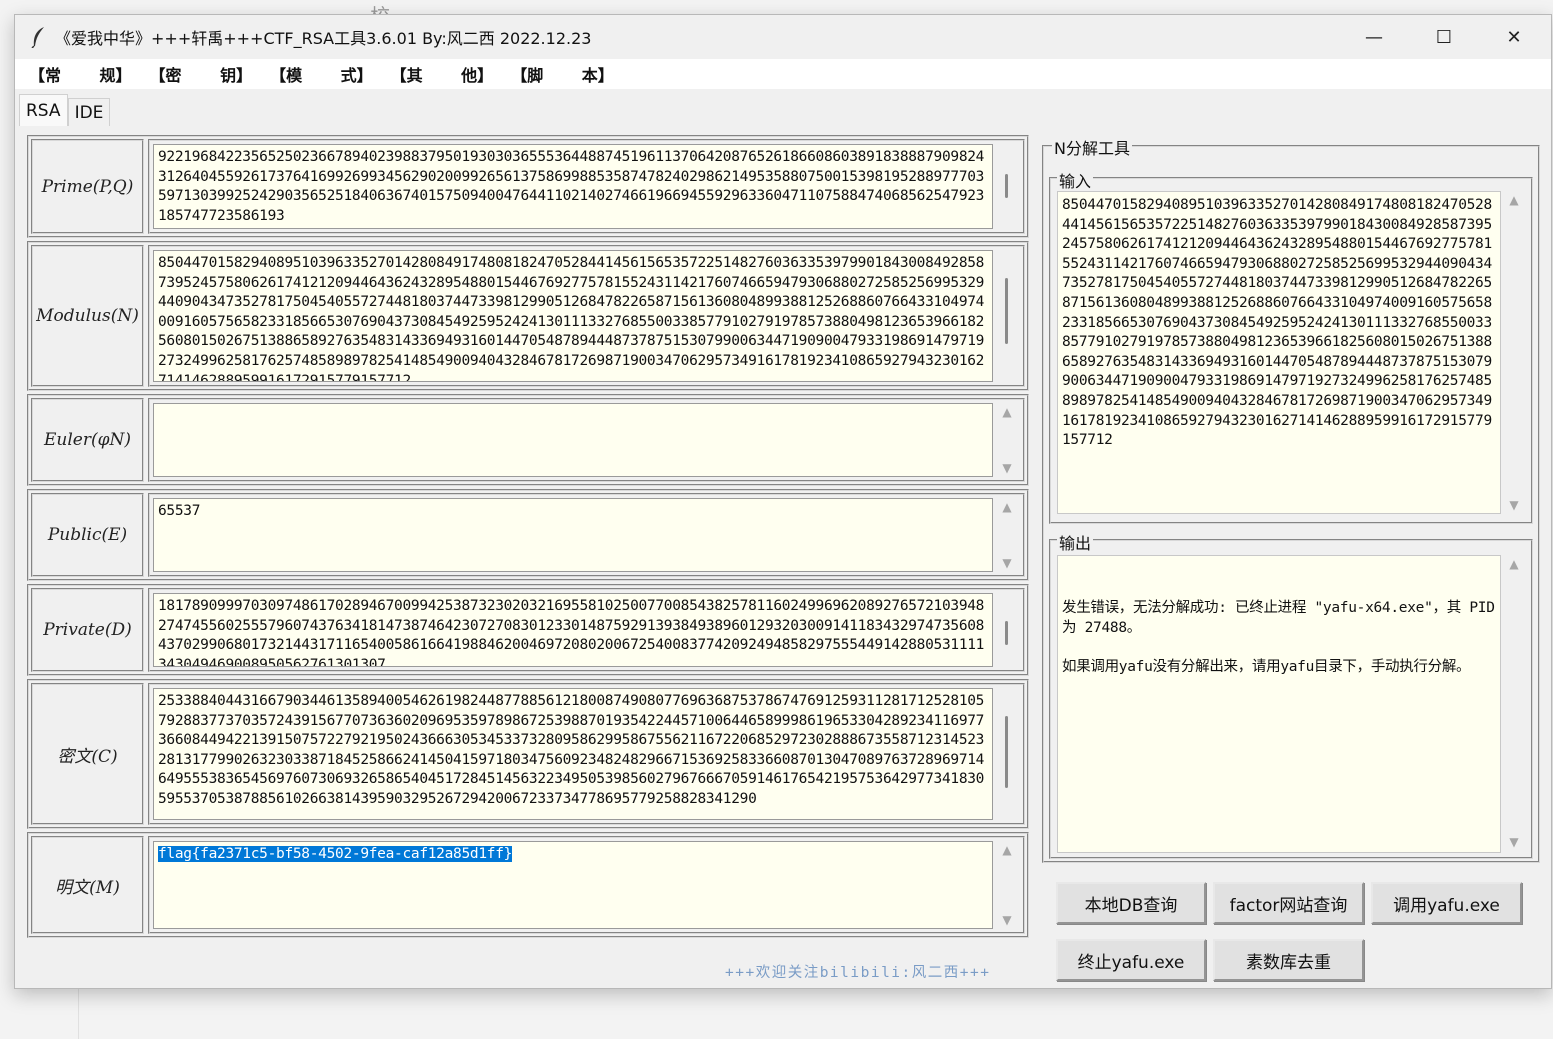  What do you see at coordinates (201, 74) in the screenshot?
I see `menu-key: 【密 钥】` at bounding box center [201, 74].